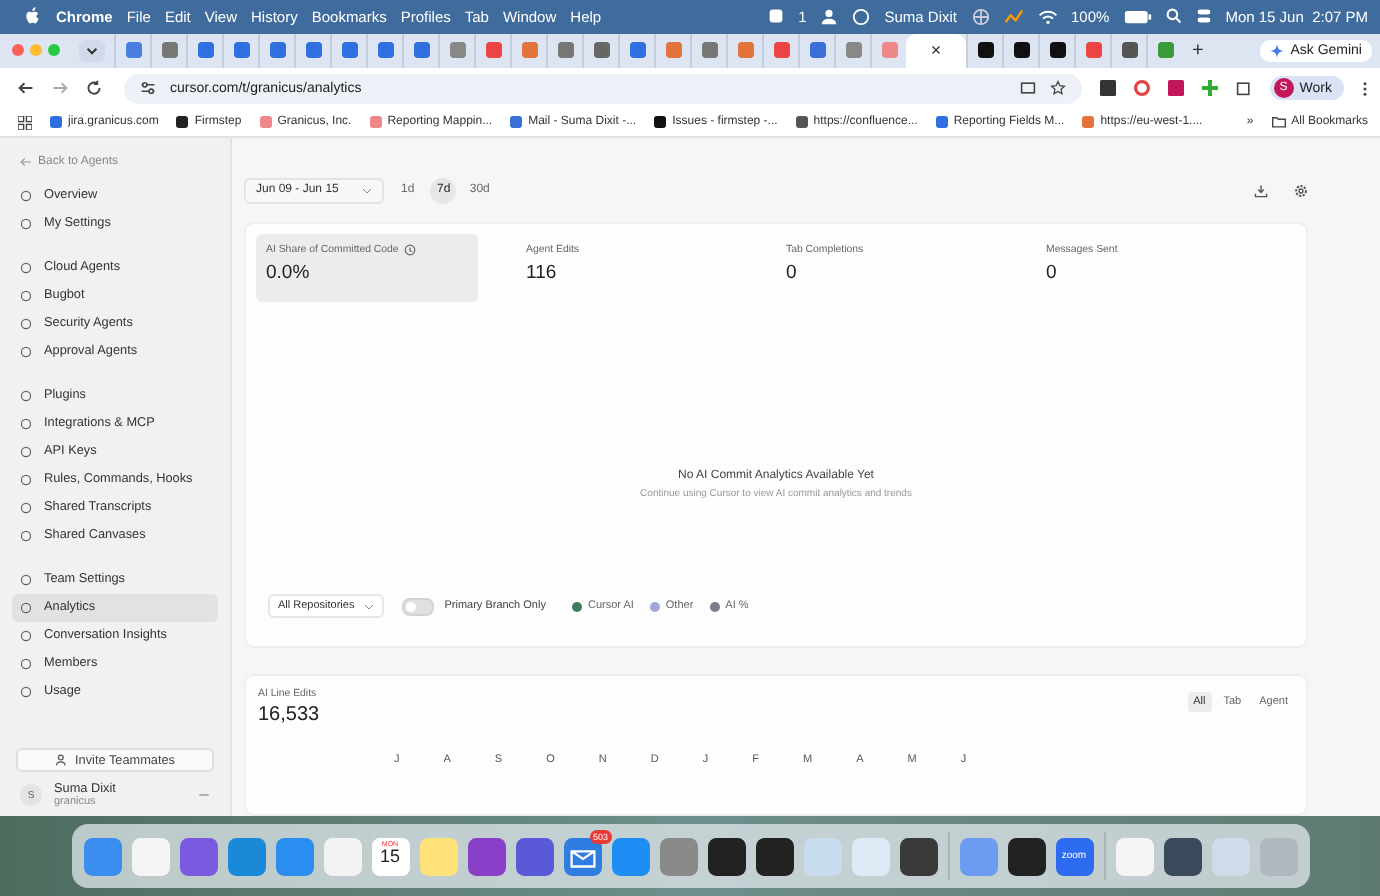 This screenshot has width=1380, height=896. Describe the element at coordinates (542, 273) in the screenshot. I see `stat-value: 116` at that location.